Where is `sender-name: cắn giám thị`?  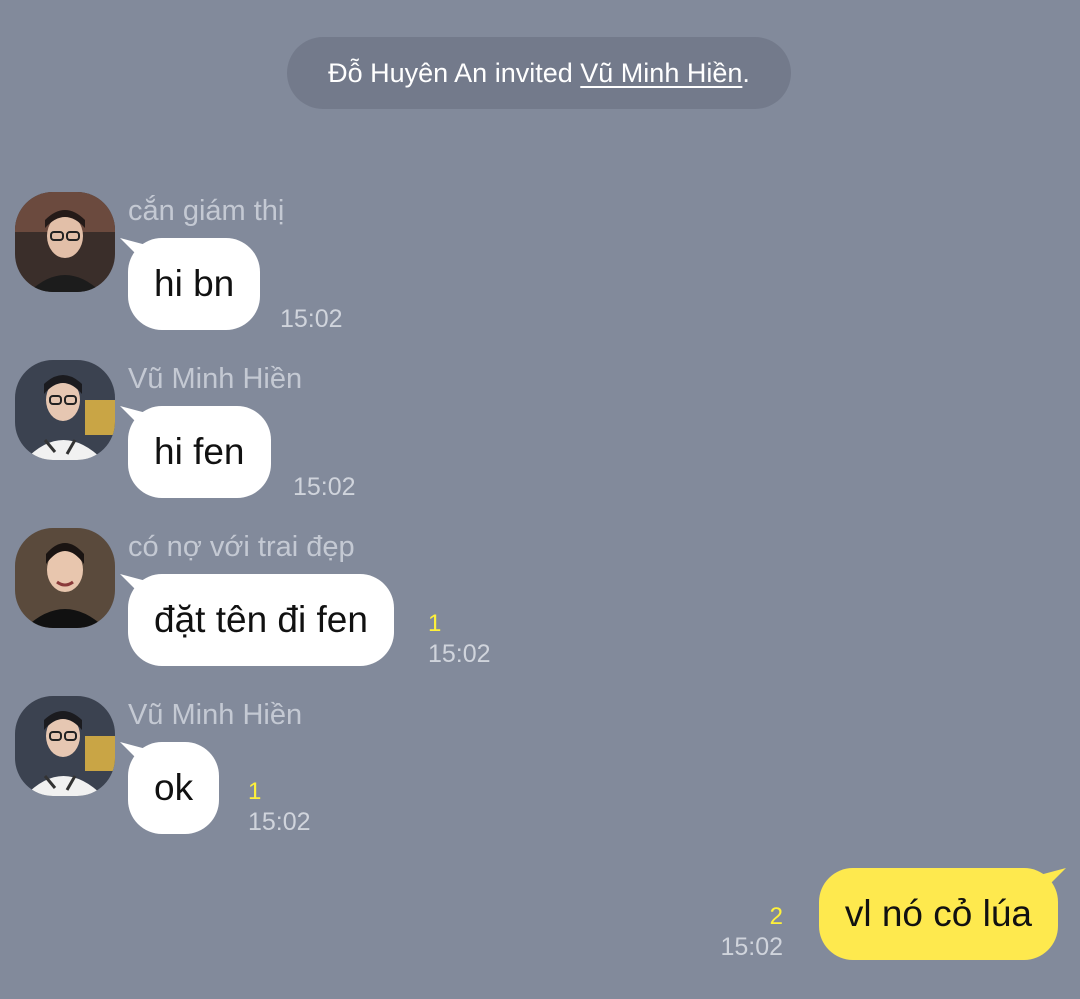
sender-name: cắn giám thị is located at coordinates (206, 211).